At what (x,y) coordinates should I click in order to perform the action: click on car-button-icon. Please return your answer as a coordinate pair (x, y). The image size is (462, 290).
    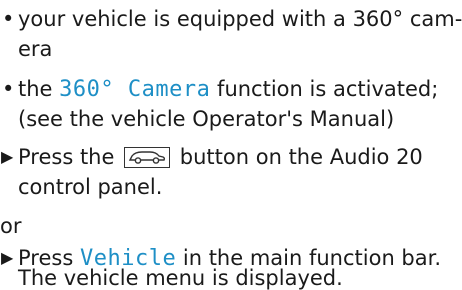
    Looking at the image, I should click on (147, 157).